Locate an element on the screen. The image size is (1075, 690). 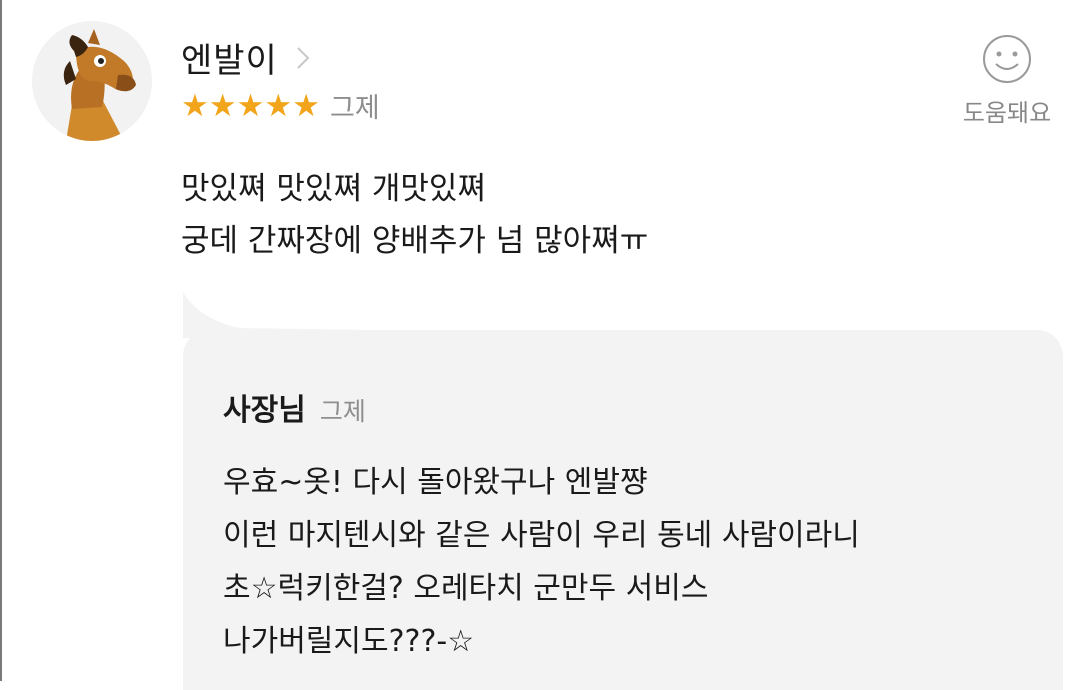
user-avatar is located at coordinates (92, 81).